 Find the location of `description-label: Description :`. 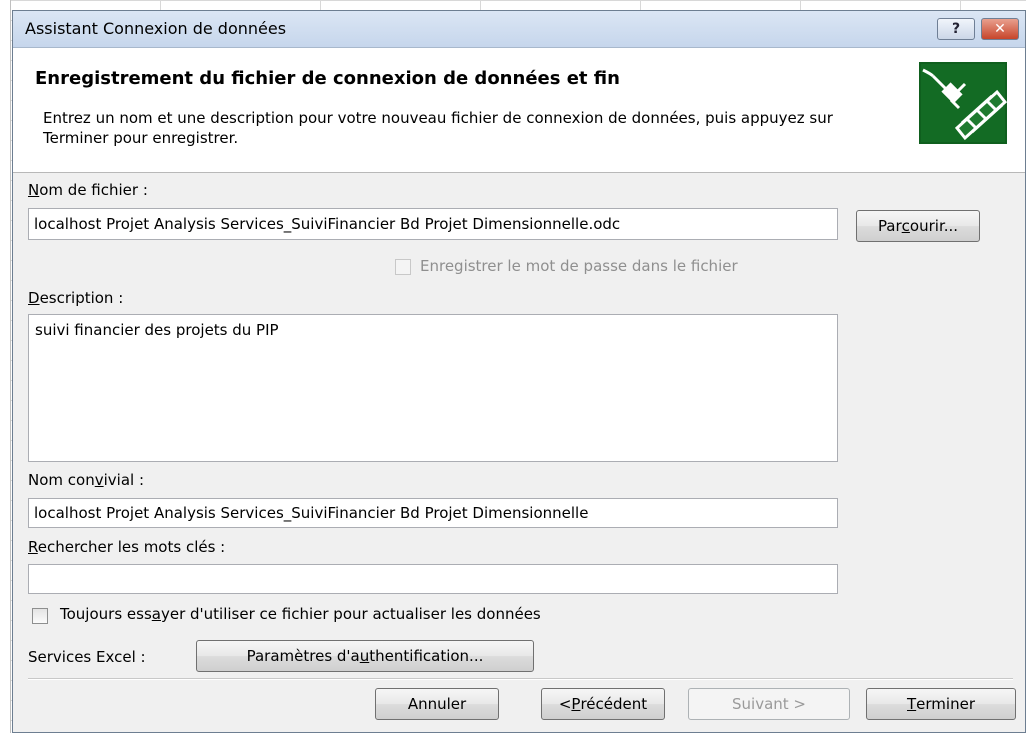

description-label: Description : is located at coordinates (76, 298).